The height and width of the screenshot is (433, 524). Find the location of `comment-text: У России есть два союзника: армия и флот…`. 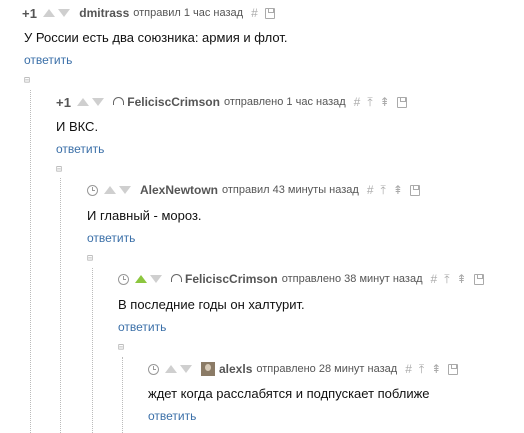

comment-text: У России есть два союзника: армия и флот… is located at coordinates (156, 37).